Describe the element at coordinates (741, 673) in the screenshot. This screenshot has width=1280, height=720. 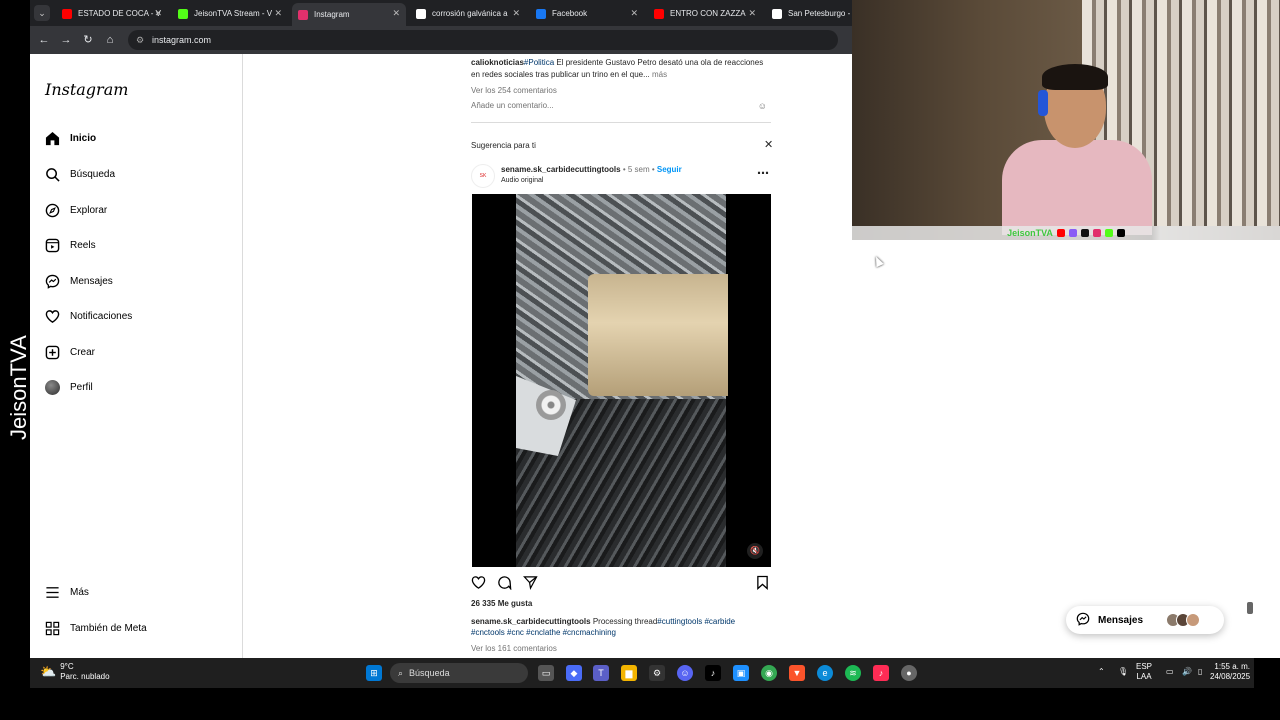
I see `photos-icon: ▣` at that location.